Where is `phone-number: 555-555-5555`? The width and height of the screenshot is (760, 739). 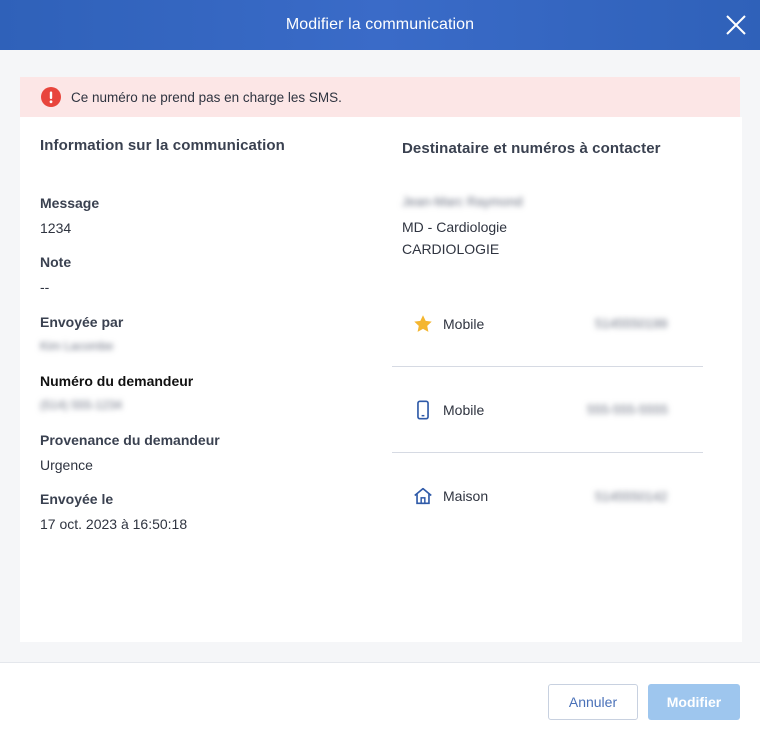 phone-number: 555-555-5555 is located at coordinates (627, 409).